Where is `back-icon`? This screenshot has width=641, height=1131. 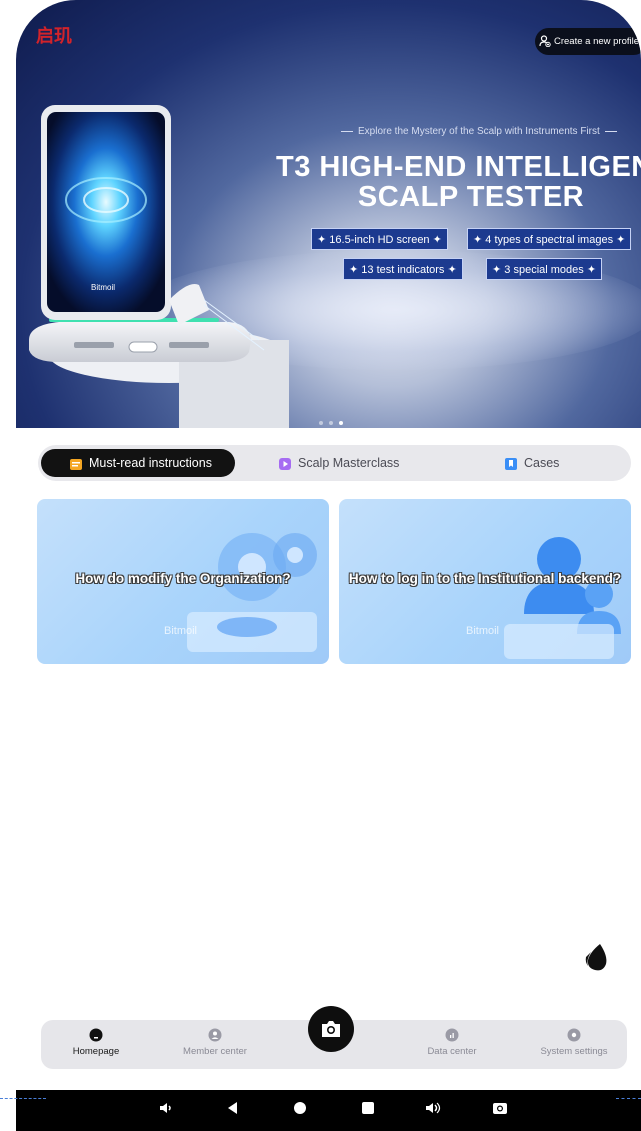 back-icon is located at coordinates (233, 1108).